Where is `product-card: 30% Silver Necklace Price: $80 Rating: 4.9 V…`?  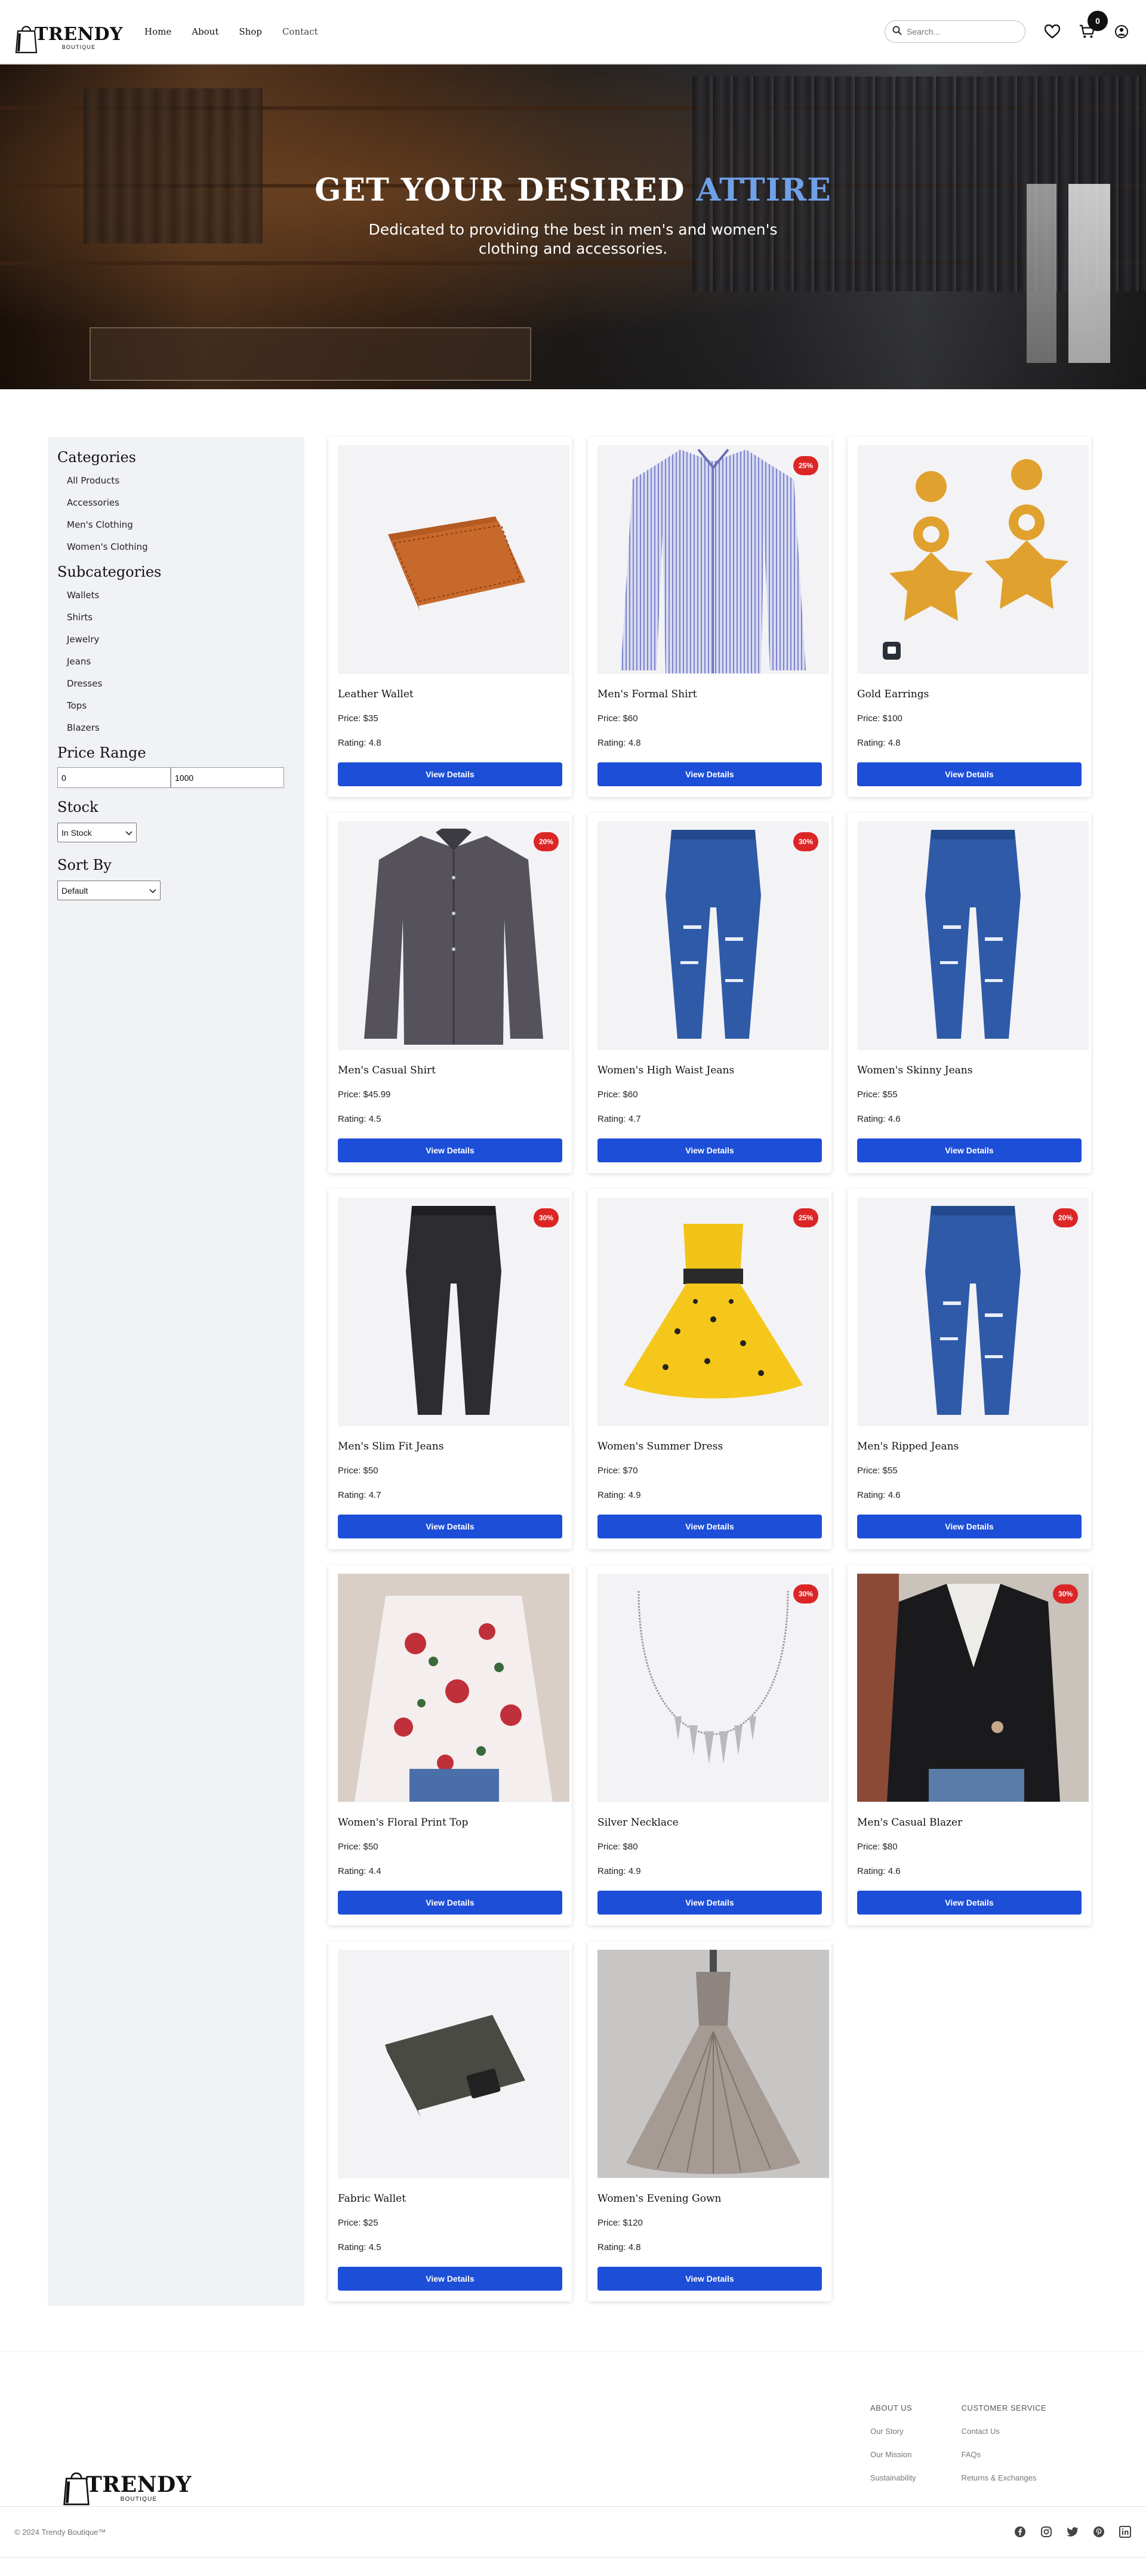
product-card: 30% Silver Necklace Price: $80 Rating: 4.9 V… is located at coordinates (710, 1745).